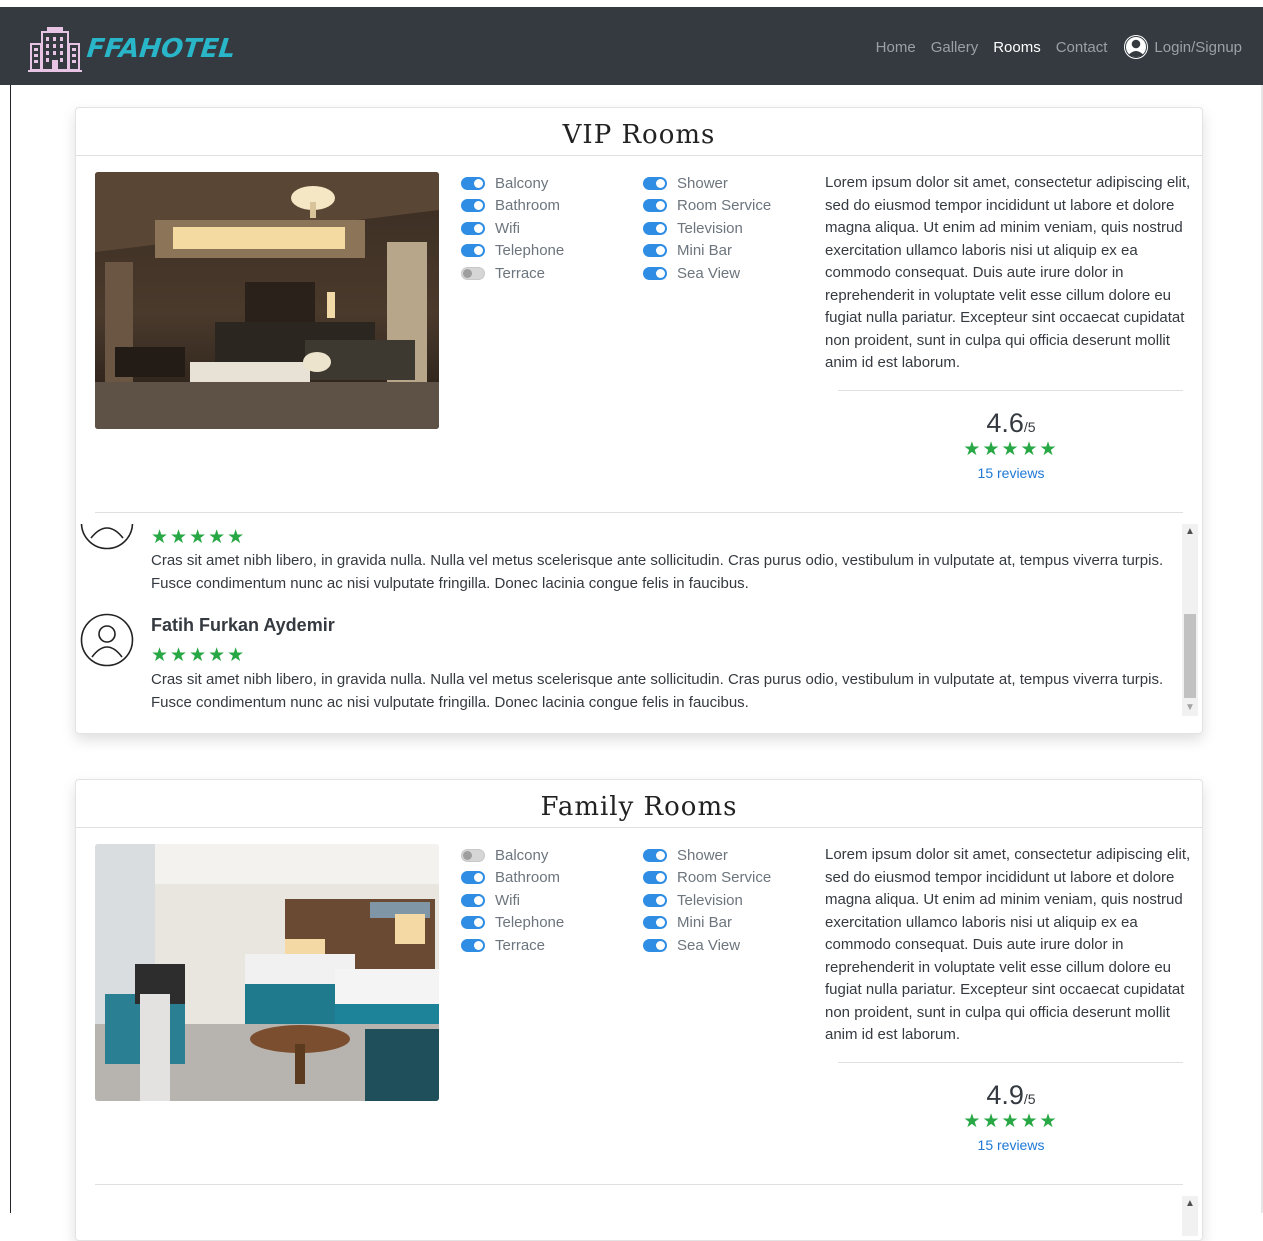 The height and width of the screenshot is (1241, 1263). Describe the element at coordinates (1051, 47) in the screenshot. I see `nav-links: Home Gallery Rooms Contact Login/Signup` at that location.